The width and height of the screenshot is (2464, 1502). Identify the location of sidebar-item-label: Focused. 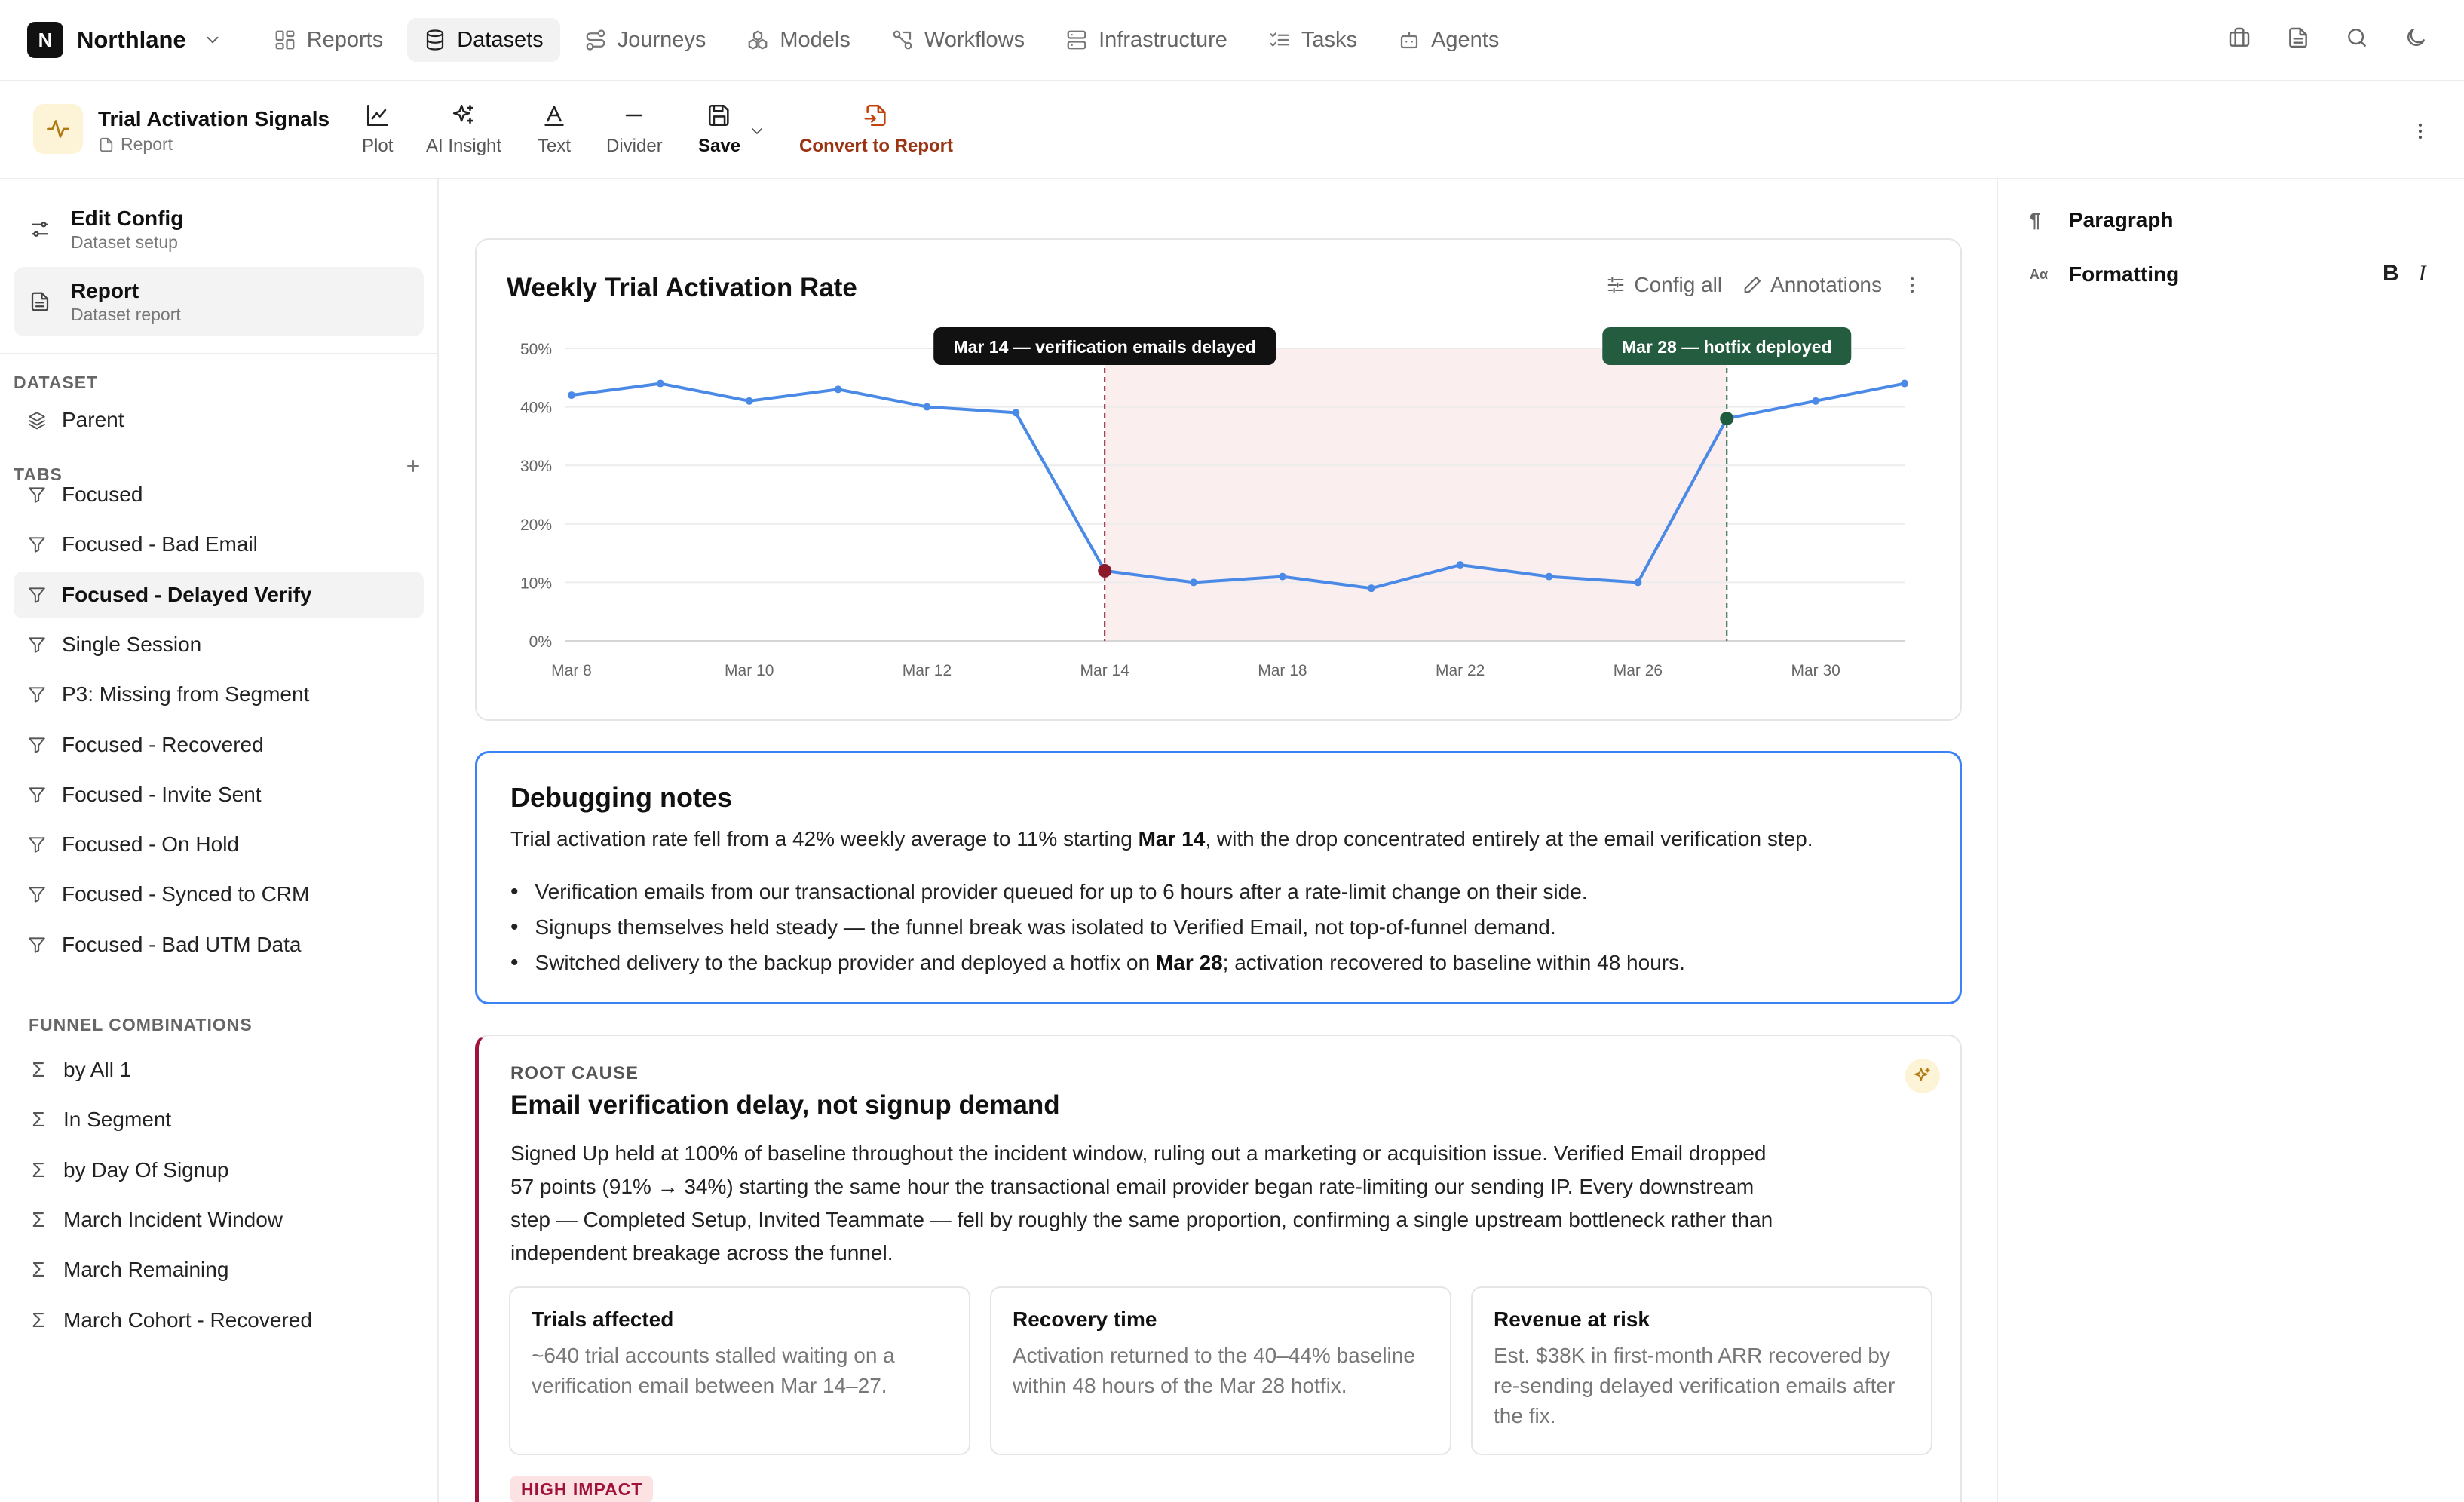
(102, 494).